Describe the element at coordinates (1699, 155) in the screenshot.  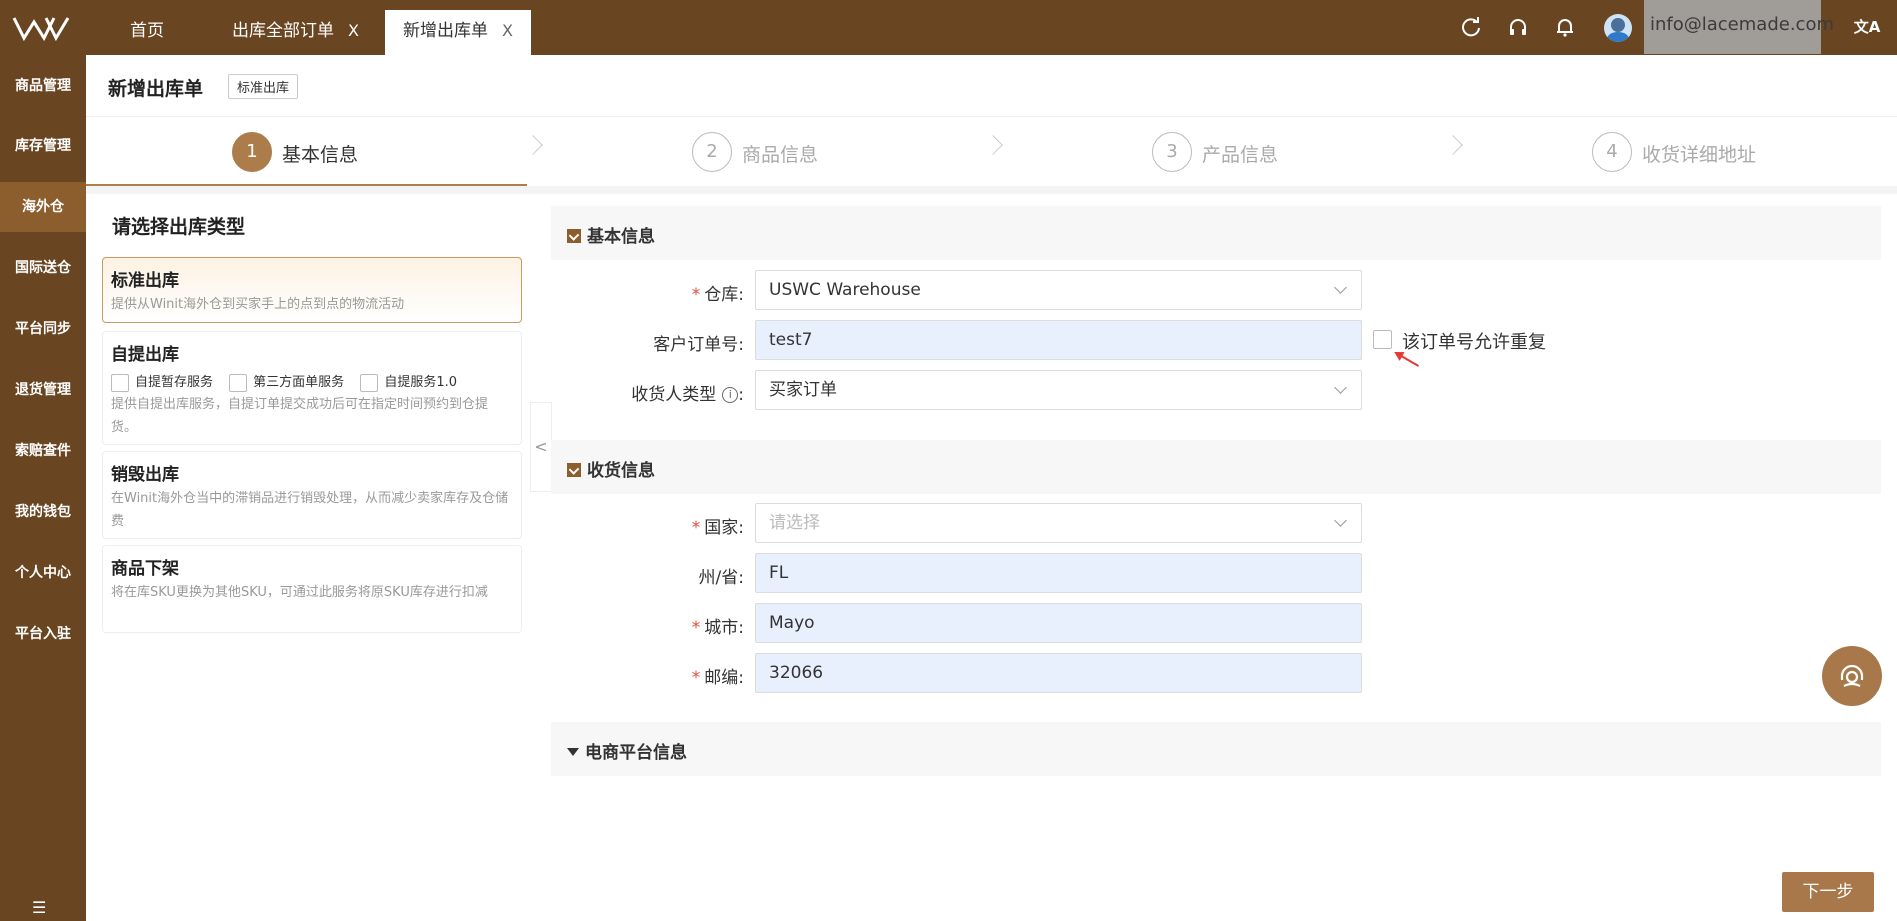
I see `step-label: 收货详细地址` at that location.